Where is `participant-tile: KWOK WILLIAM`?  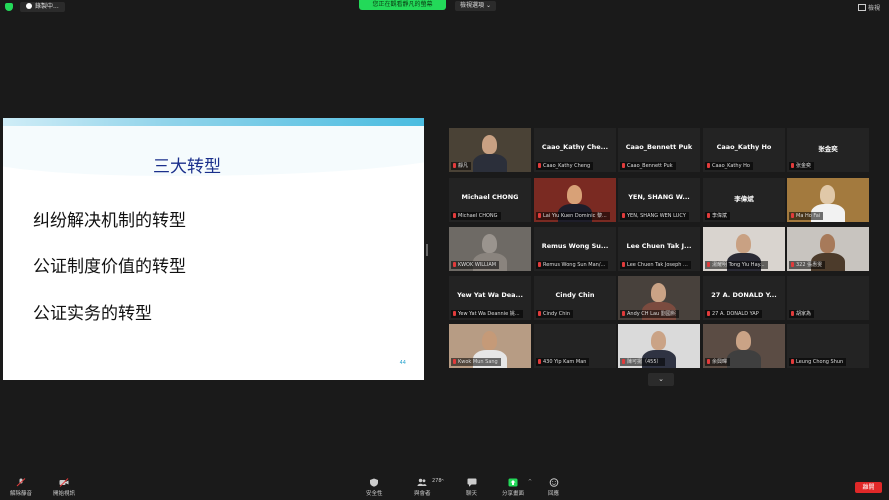
participant-tile: KWOK WILLIAM is located at coordinates (490, 249).